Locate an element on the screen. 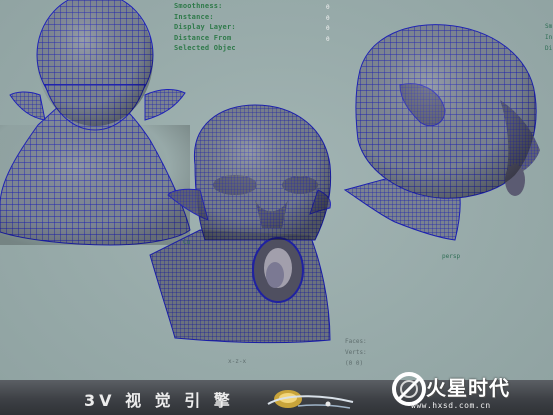  hud-line: Selected Objec is located at coordinates (205, 48).